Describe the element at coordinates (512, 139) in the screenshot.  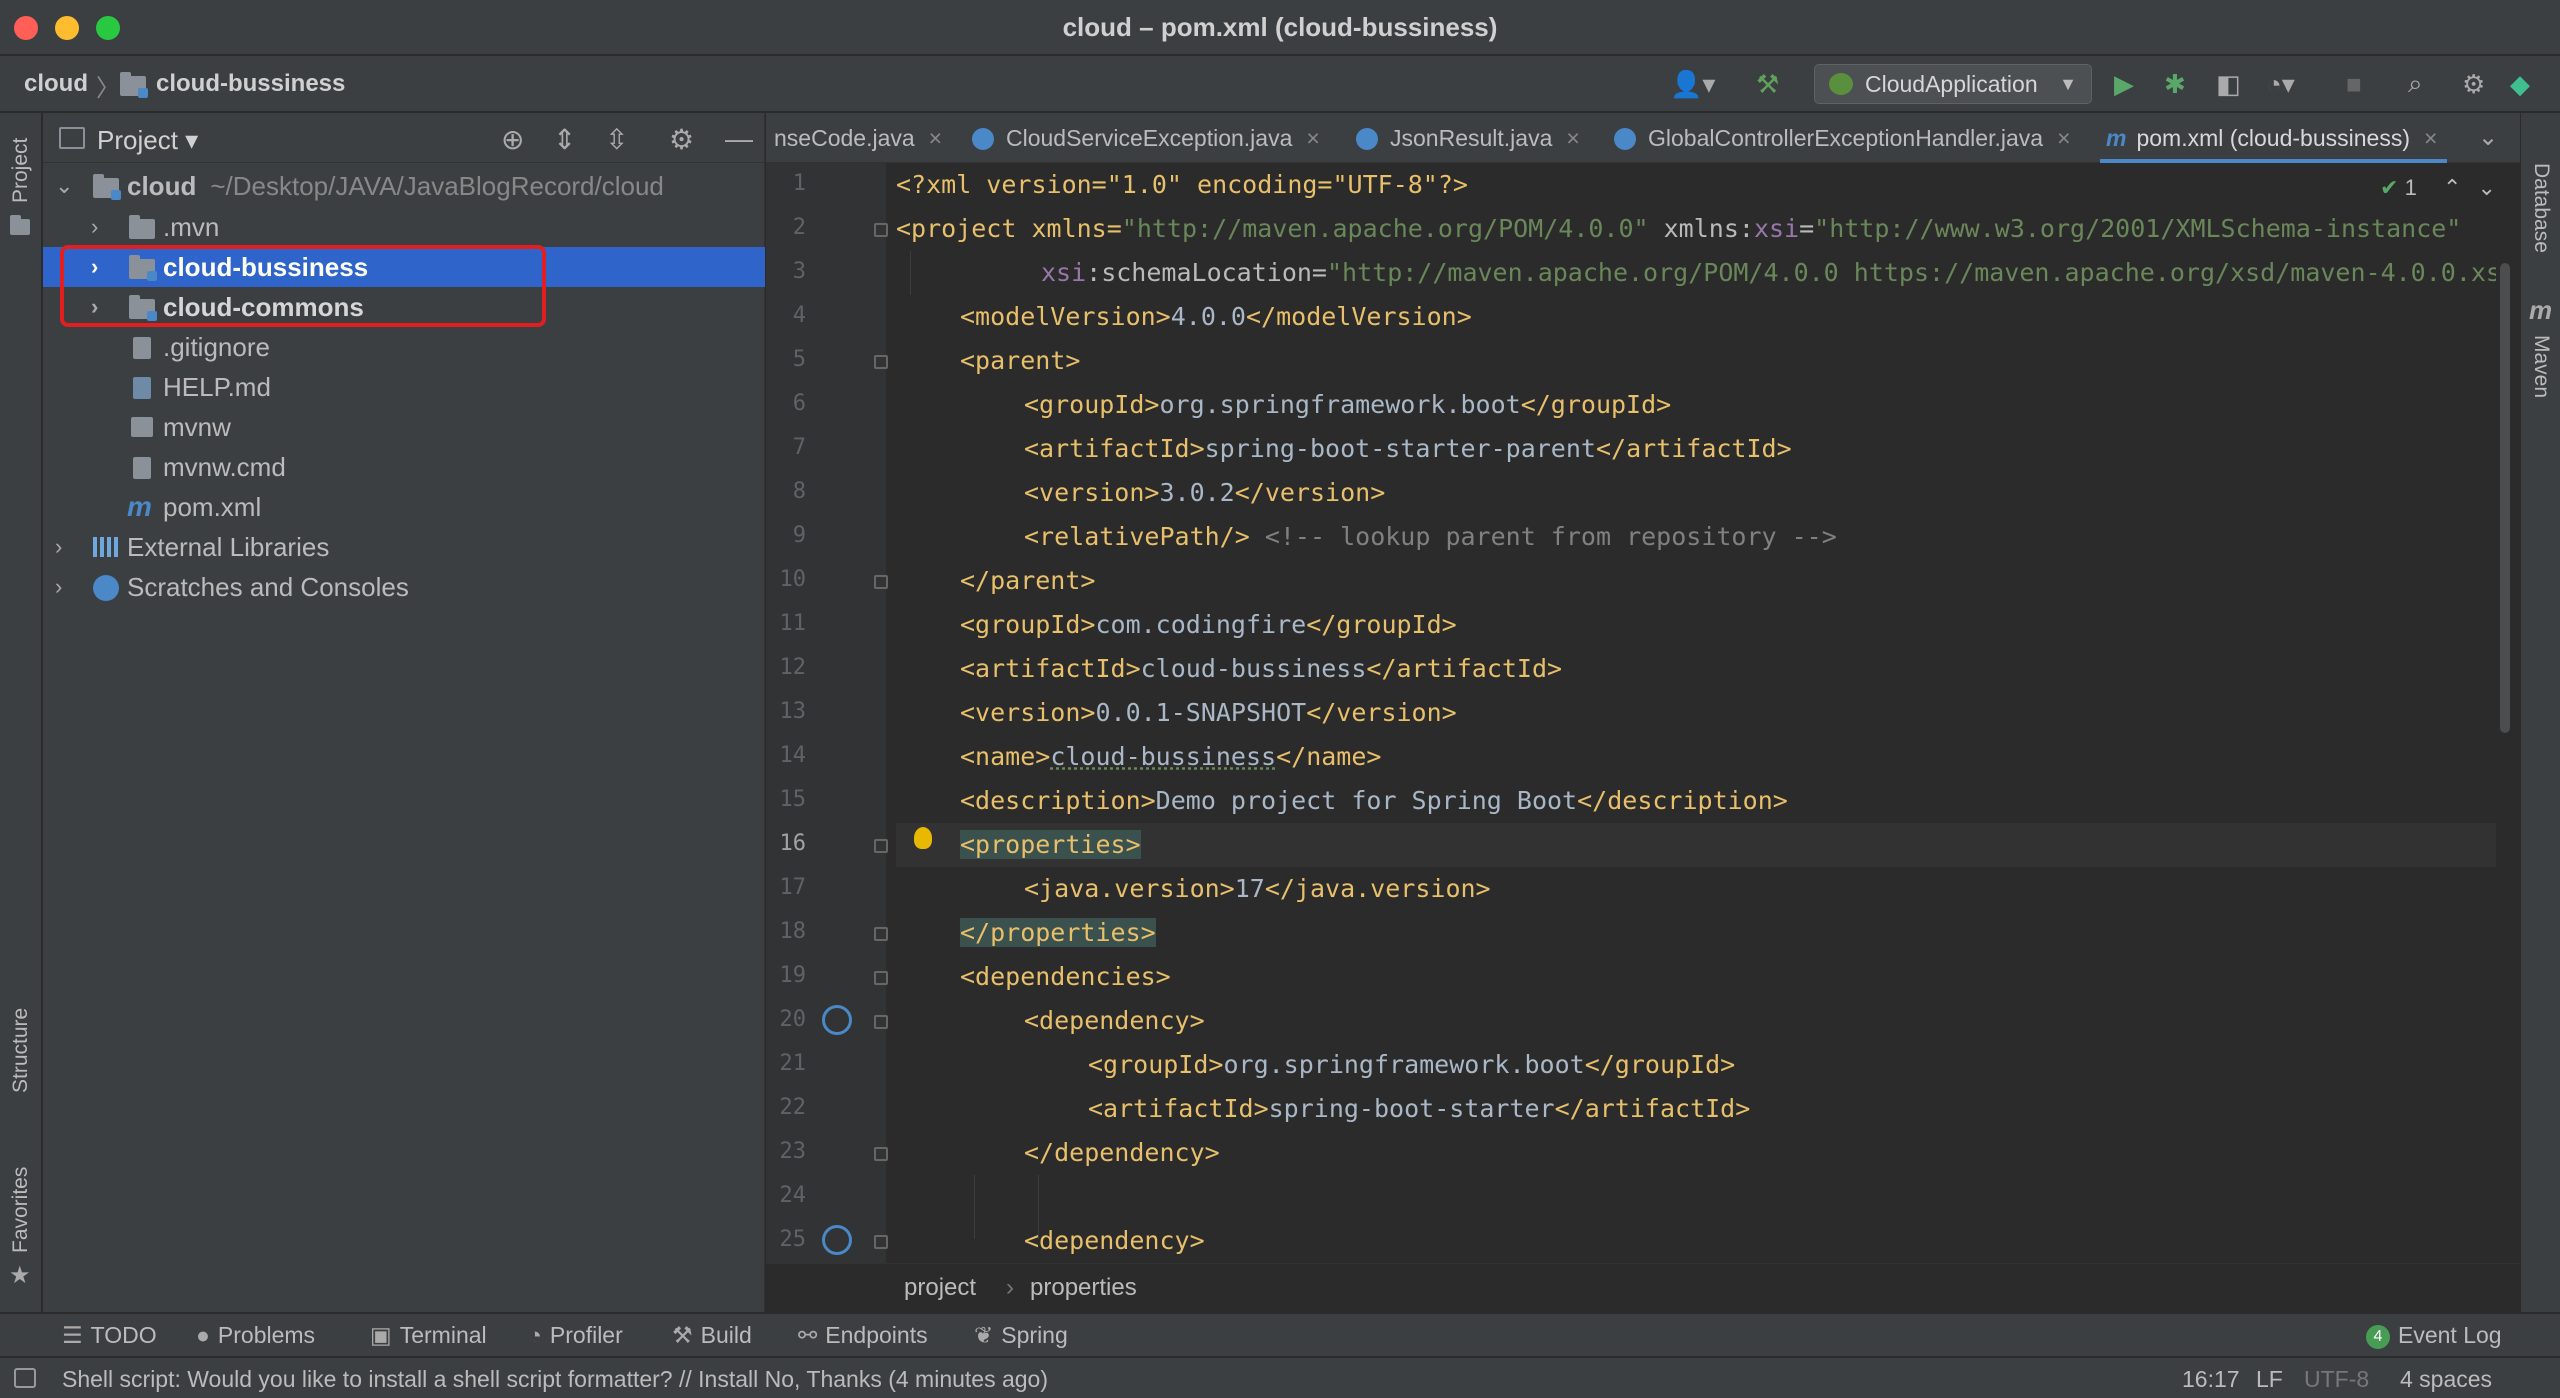
I see `locate-file-icon: ⊕` at that location.